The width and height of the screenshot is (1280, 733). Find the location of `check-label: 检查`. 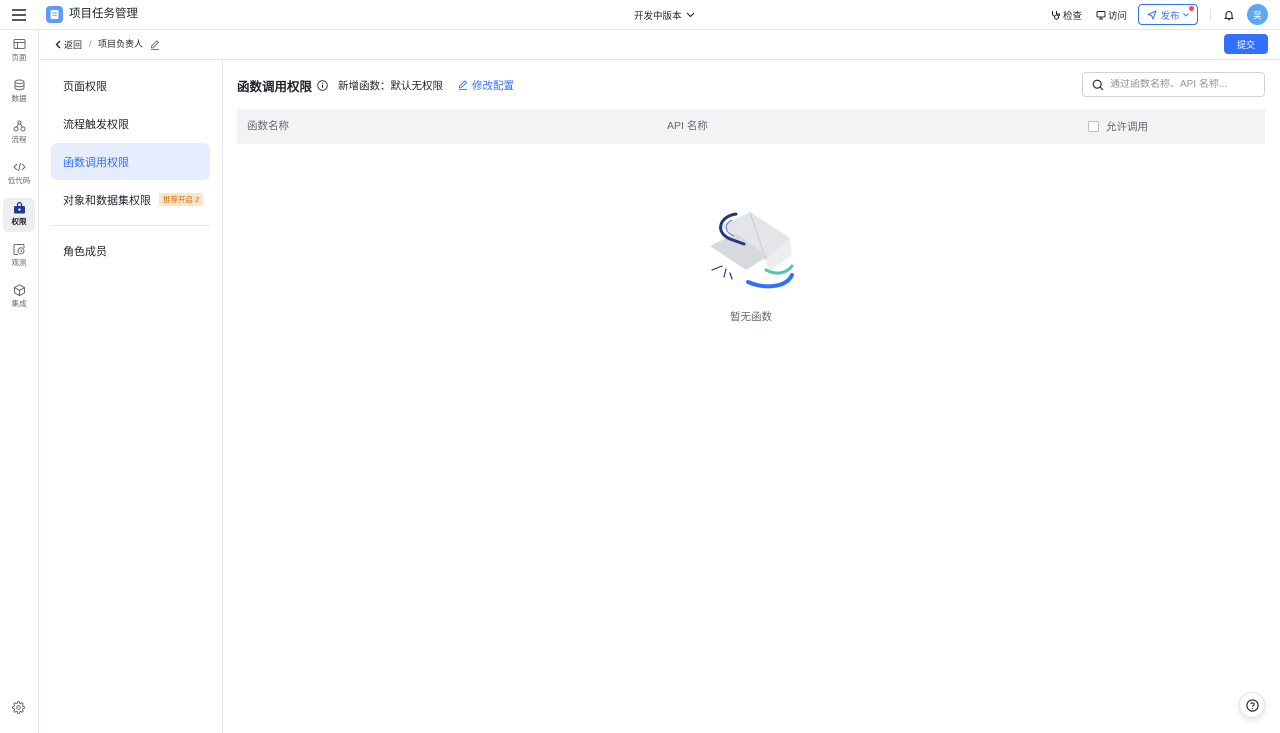

check-label: 检查 is located at coordinates (1073, 16).